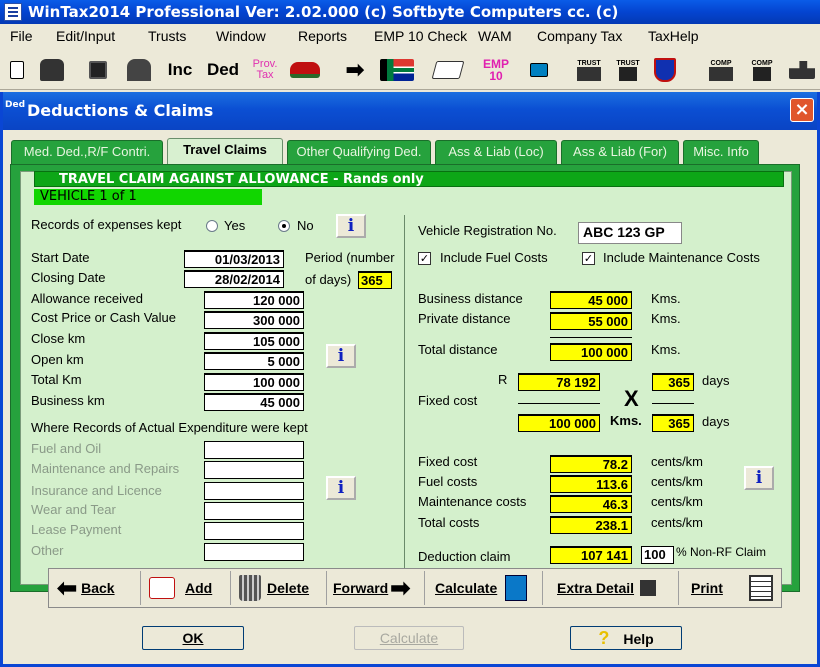 The image size is (820, 667). Describe the element at coordinates (254, 552) in the screenshot. I see `other-field` at that location.